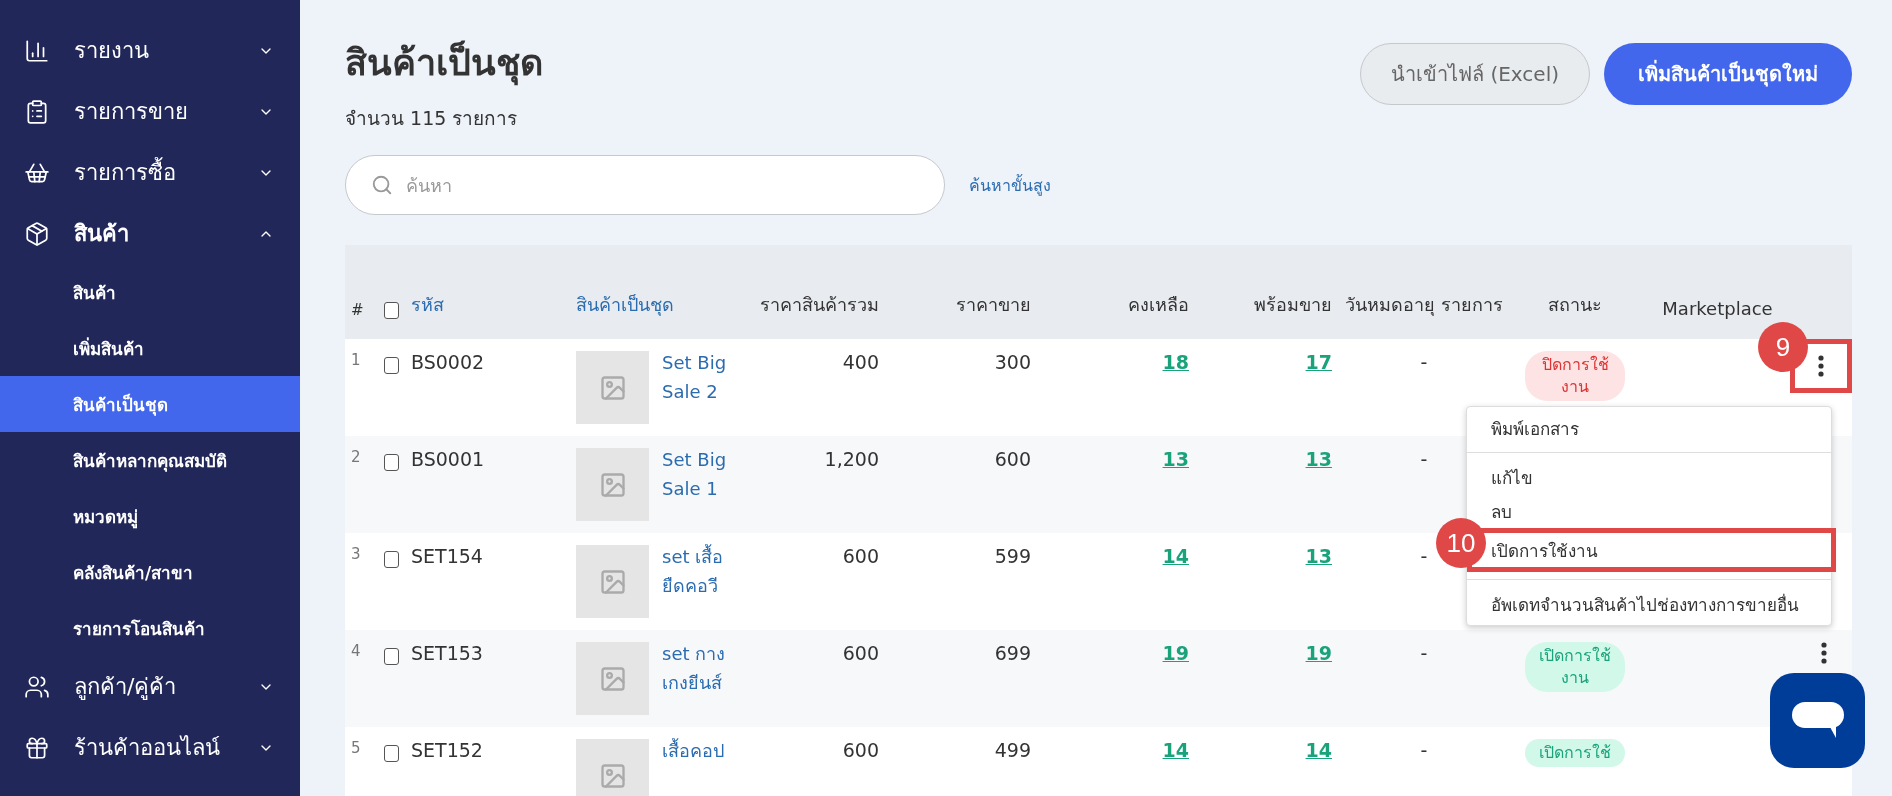 The width and height of the screenshot is (1892, 796). What do you see at coordinates (1575, 753) in the screenshot?
I see `status-badge: เปิดการใช้` at bounding box center [1575, 753].